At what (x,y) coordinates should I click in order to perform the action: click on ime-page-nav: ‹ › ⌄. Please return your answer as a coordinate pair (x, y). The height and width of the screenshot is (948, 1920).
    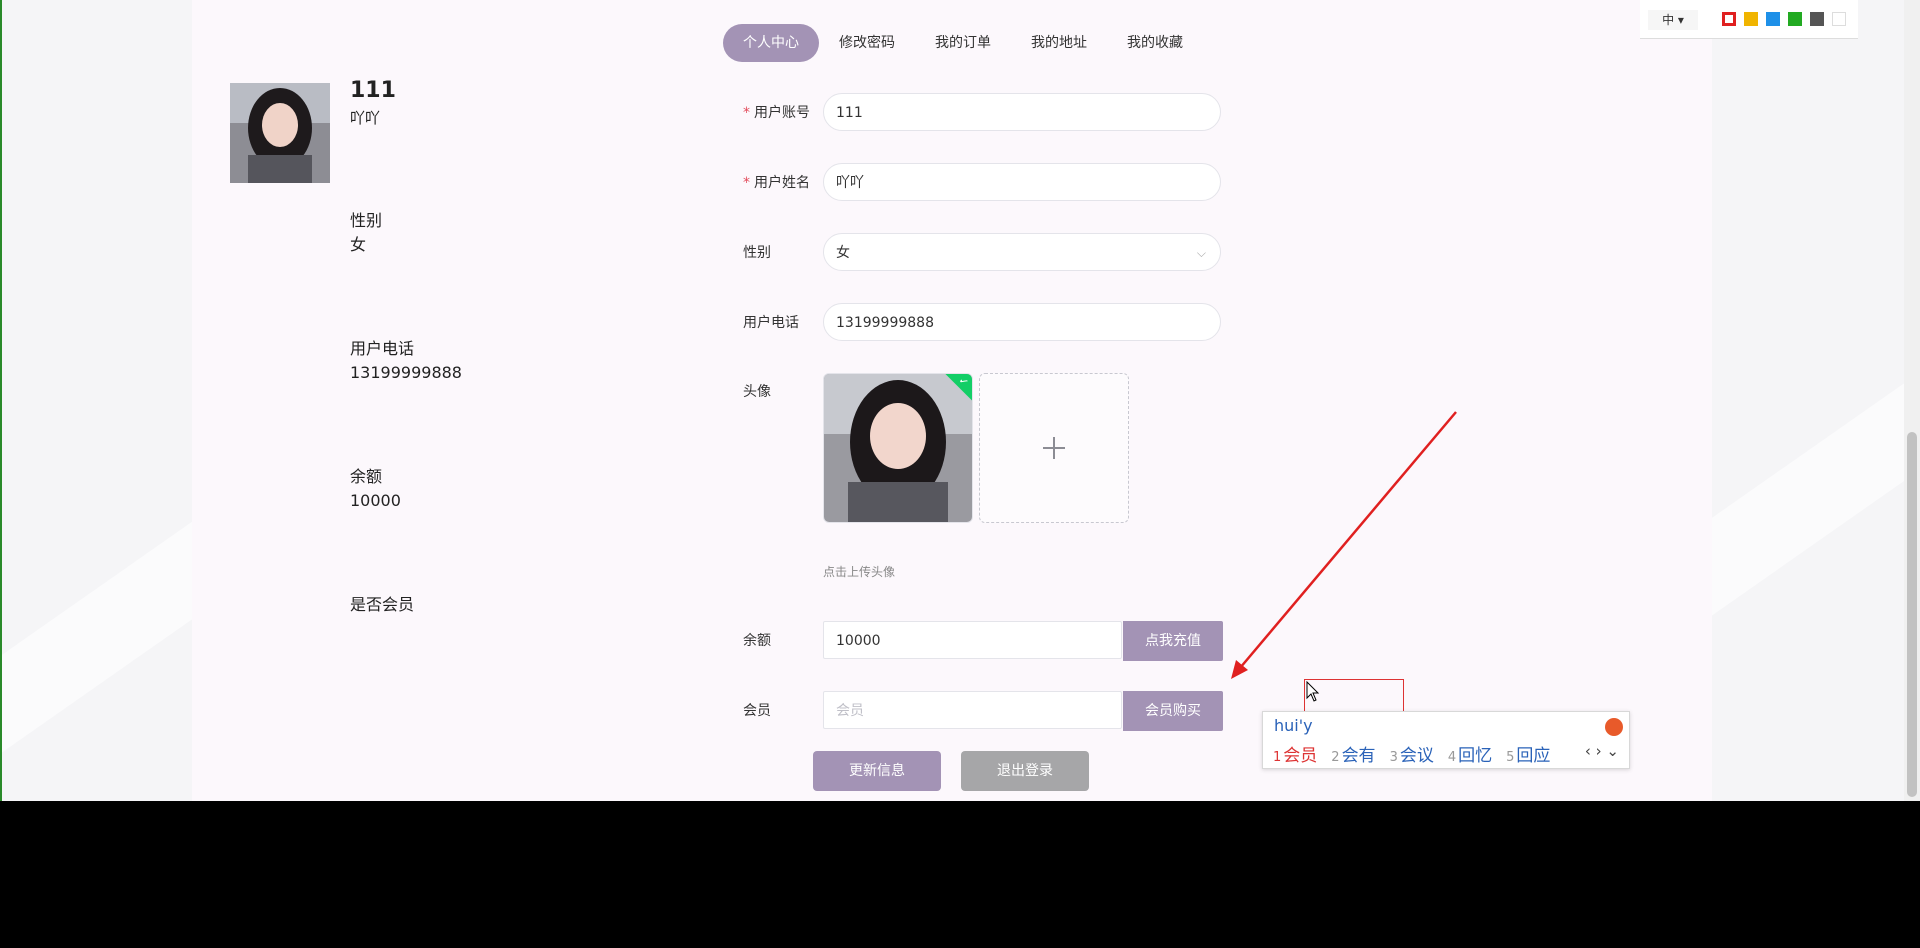
    Looking at the image, I should click on (1602, 751).